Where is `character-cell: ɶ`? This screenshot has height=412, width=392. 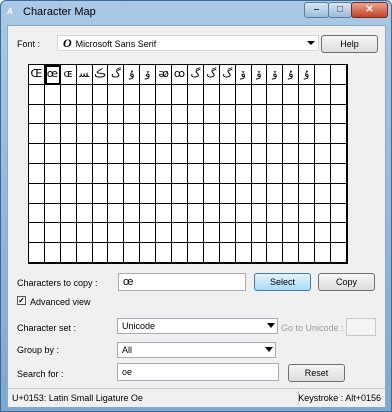
character-cell: ɶ is located at coordinates (68, 75).